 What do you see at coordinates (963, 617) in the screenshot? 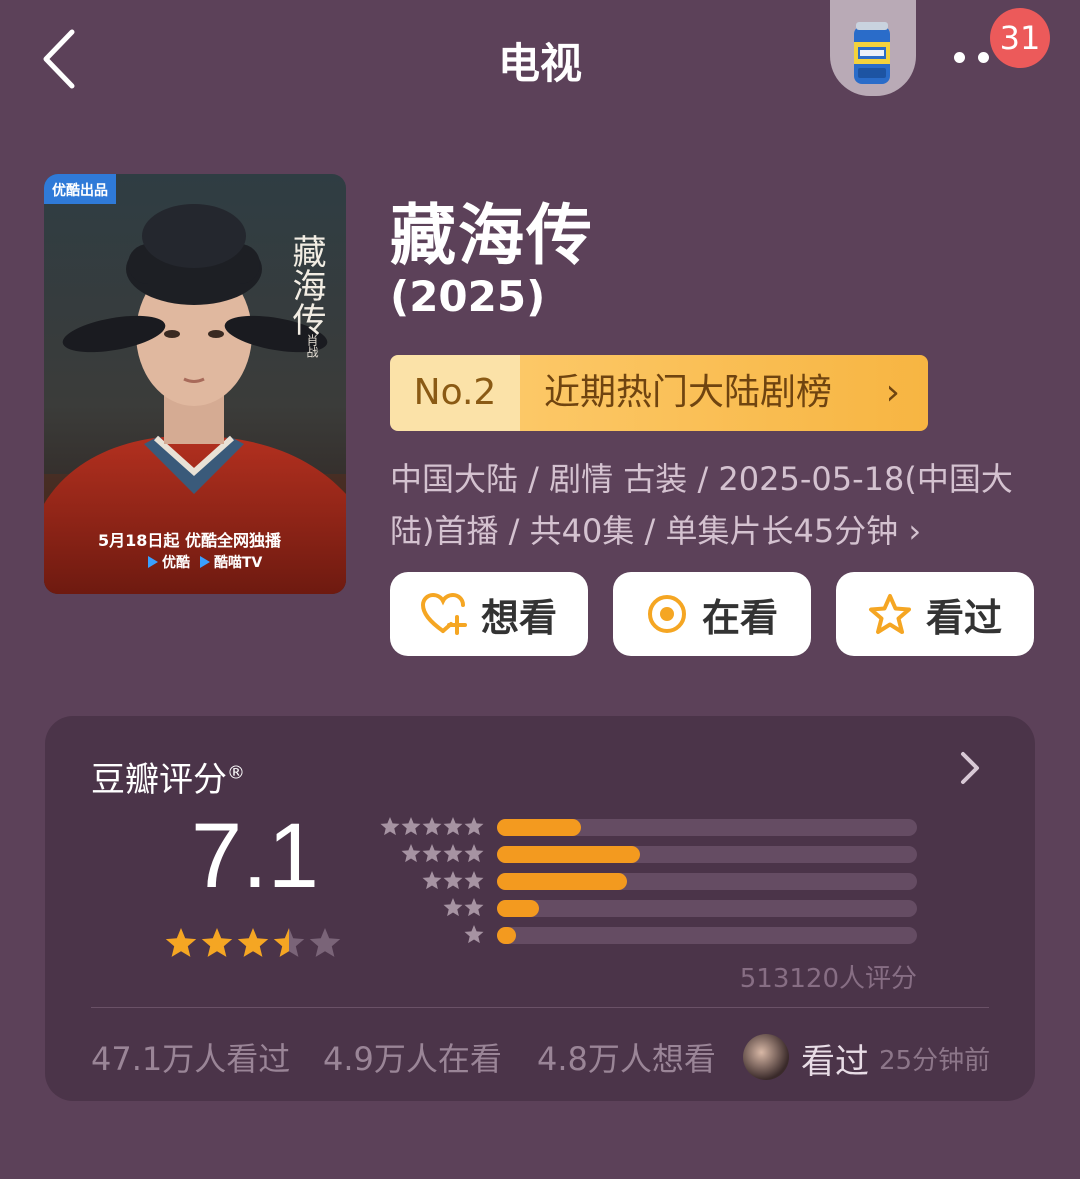
I see `watched-label: 看过` at bounding box center [963, 617].